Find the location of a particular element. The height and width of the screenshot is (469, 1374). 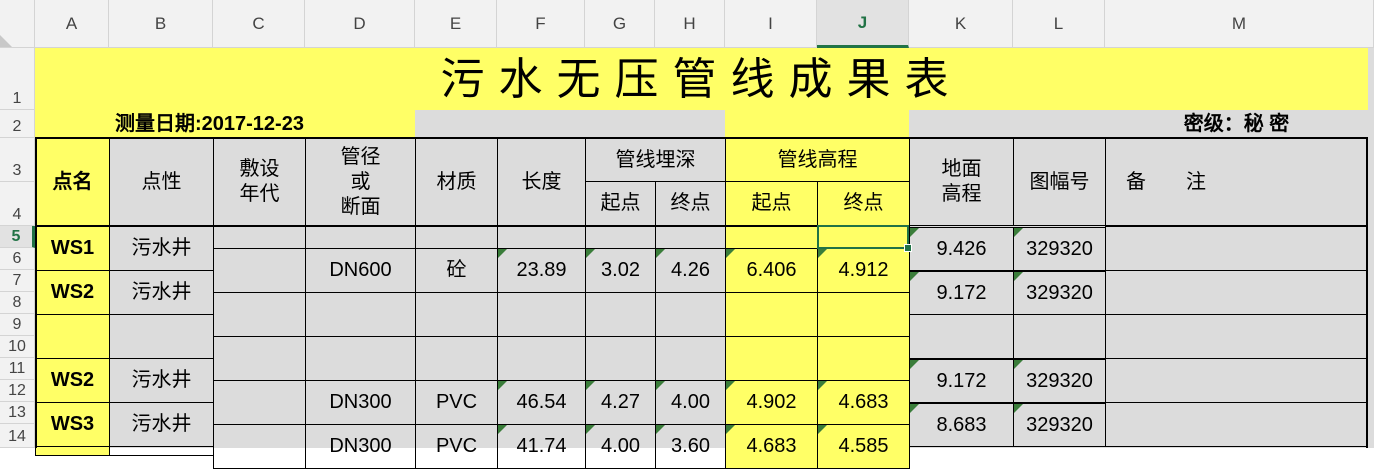

row-header-2: 2 is located at coordinates (17, 124).